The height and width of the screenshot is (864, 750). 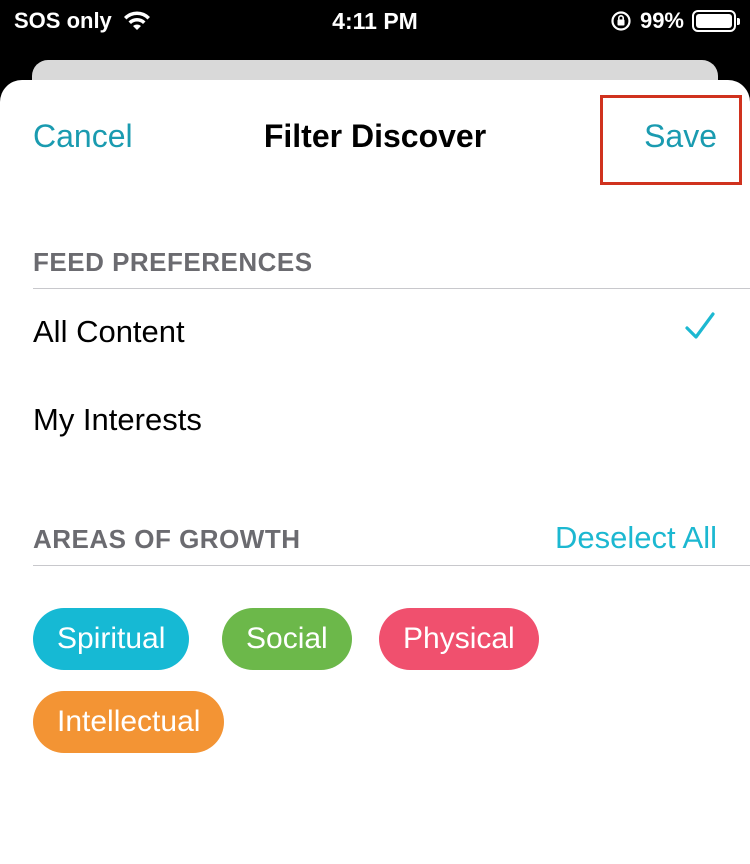 I want to click on checkmark-icon, so click(x=700, y=325).